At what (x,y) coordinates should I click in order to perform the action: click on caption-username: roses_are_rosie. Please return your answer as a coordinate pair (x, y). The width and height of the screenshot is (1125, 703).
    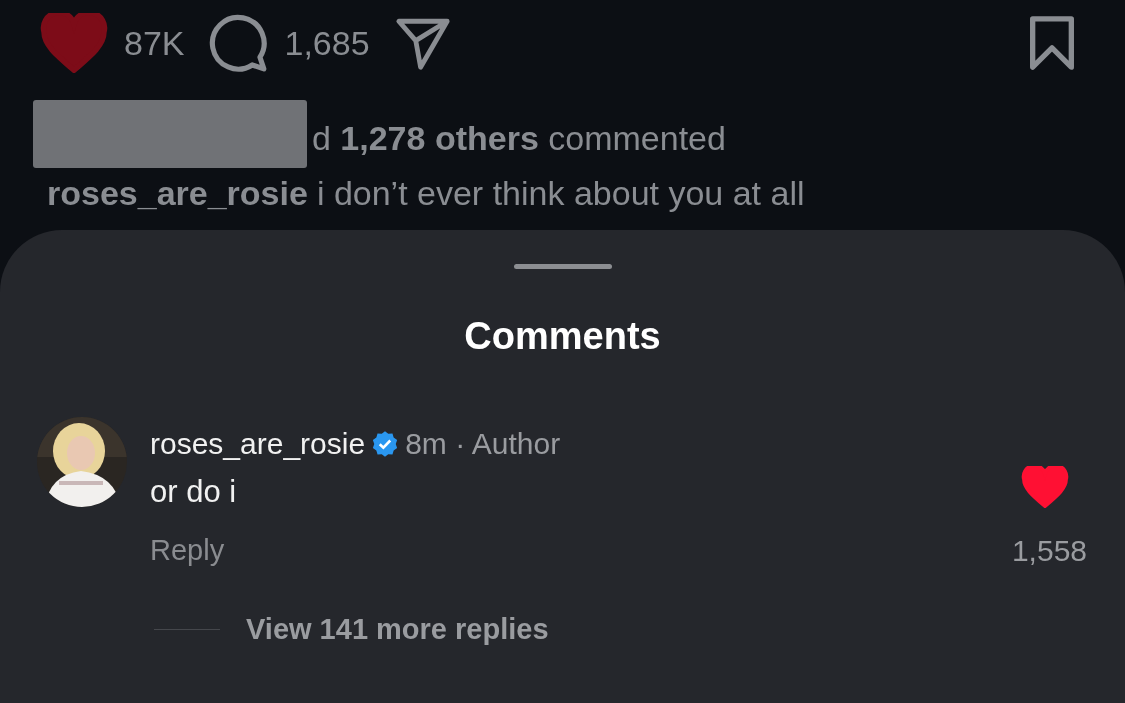
    Looking at the image, I should click on (177, 193).